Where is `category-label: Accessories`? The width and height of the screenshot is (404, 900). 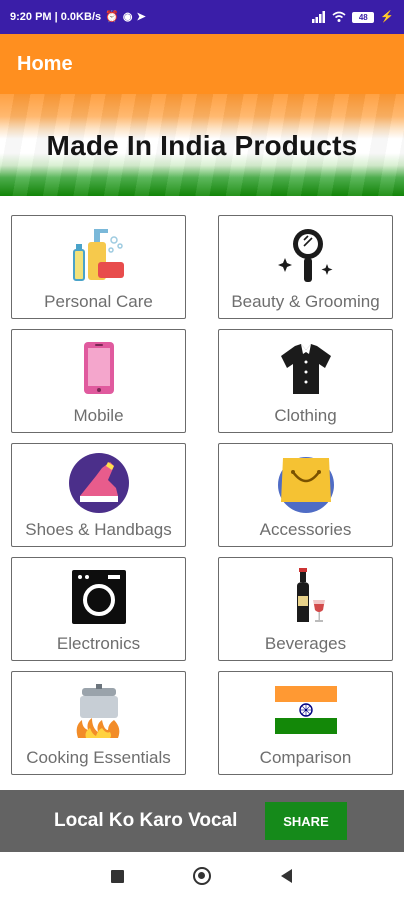
category-label: Accessories is located at coordinates (305, 529).